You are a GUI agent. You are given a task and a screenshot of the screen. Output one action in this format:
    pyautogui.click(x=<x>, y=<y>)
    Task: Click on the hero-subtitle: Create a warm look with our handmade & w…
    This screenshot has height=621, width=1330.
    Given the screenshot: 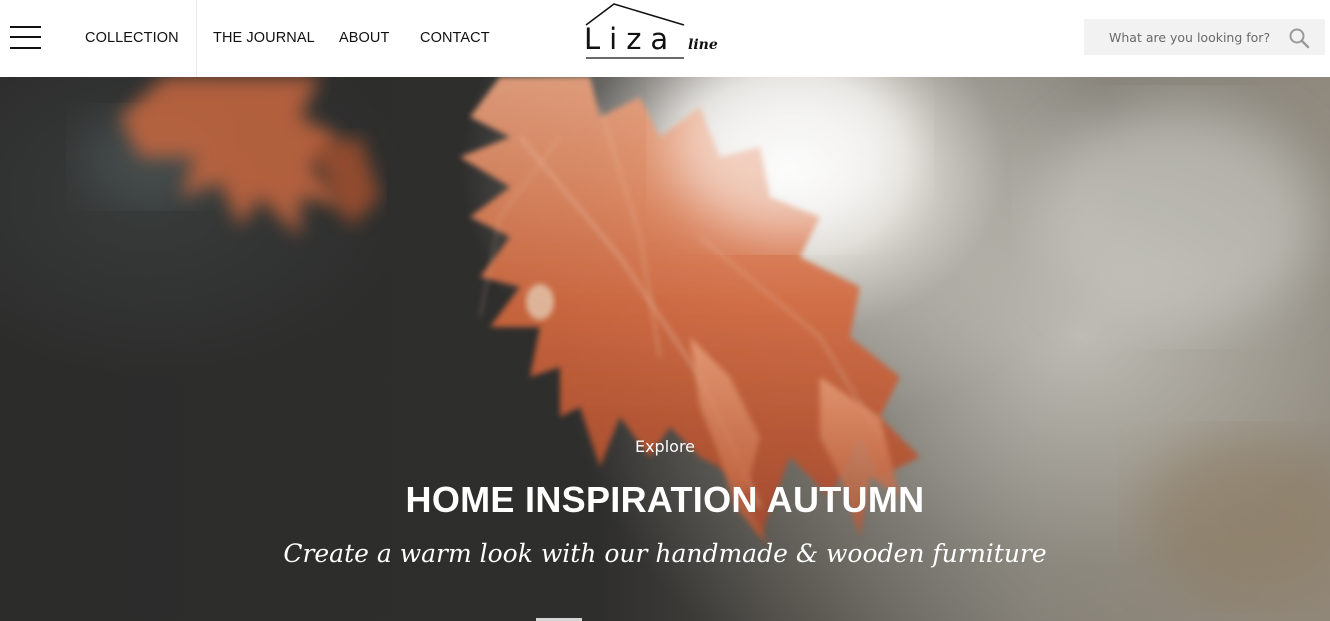 What is the action you would take?
    pyautogui.click(x=665, y=553)
    